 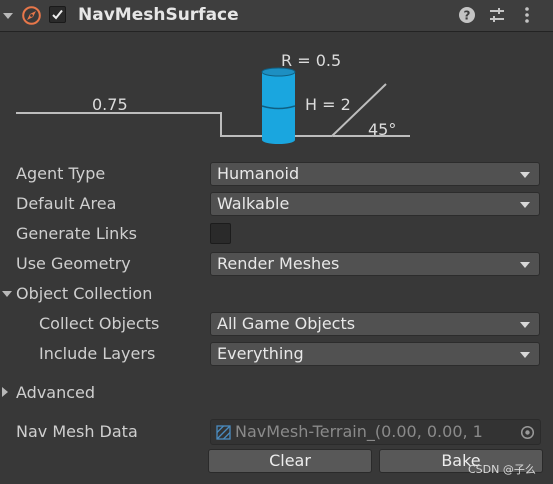 I want to click on use-geometry-row: Use Geometry Render Meshes, so click(x=276, y=264).